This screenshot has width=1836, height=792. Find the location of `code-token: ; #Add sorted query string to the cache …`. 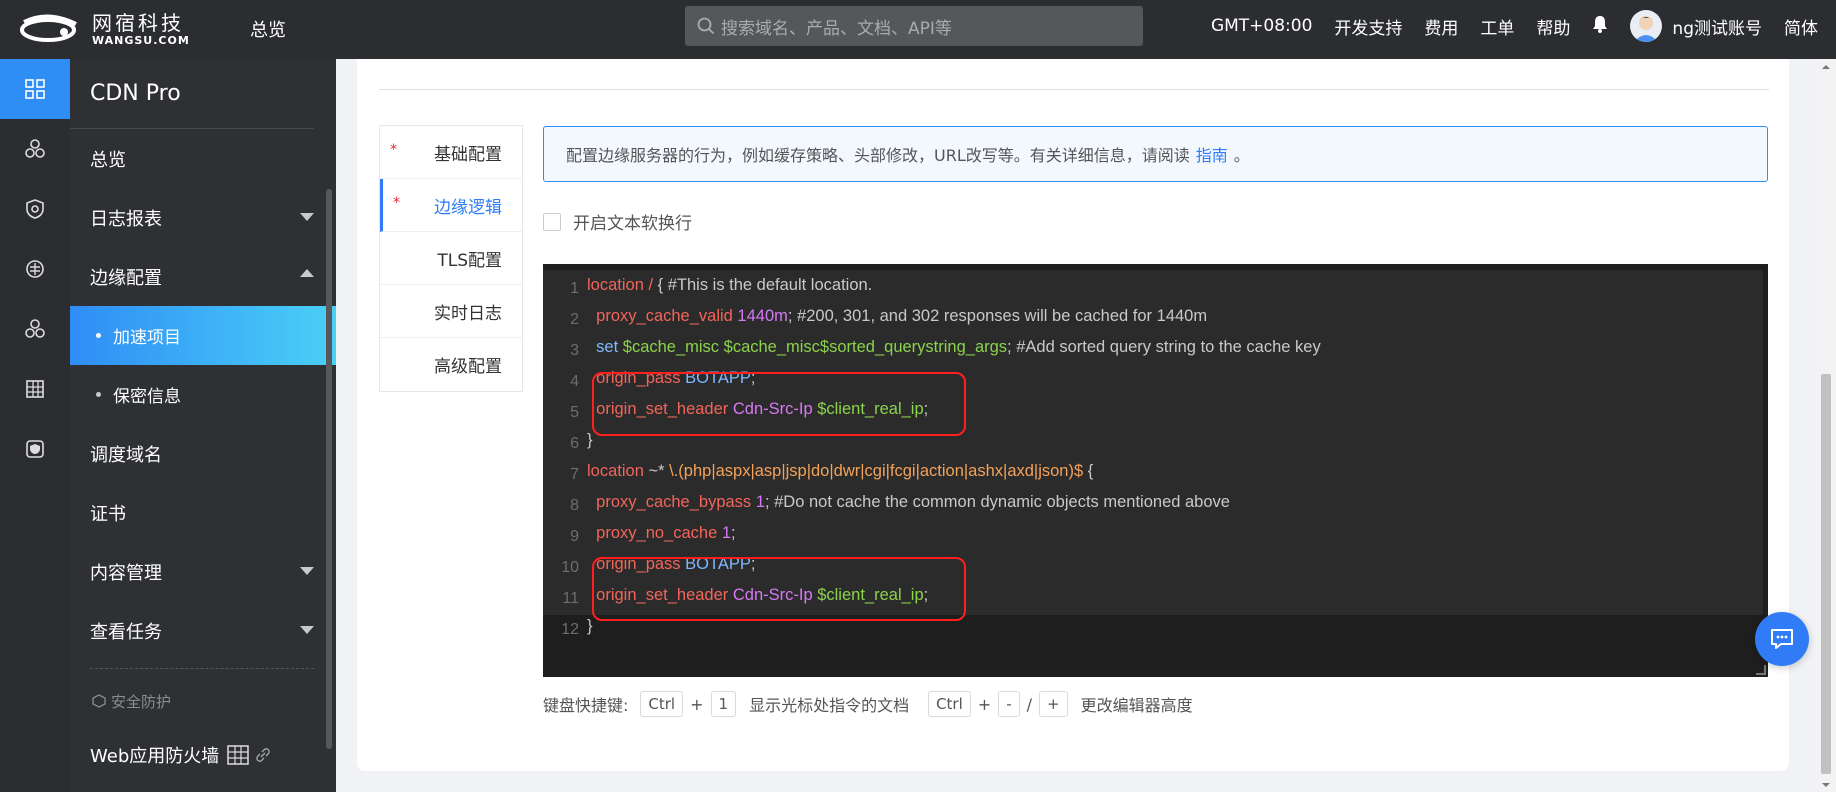

code-token: ; #Add sorted query string to the cache … is located at coordinates (1164, 347).